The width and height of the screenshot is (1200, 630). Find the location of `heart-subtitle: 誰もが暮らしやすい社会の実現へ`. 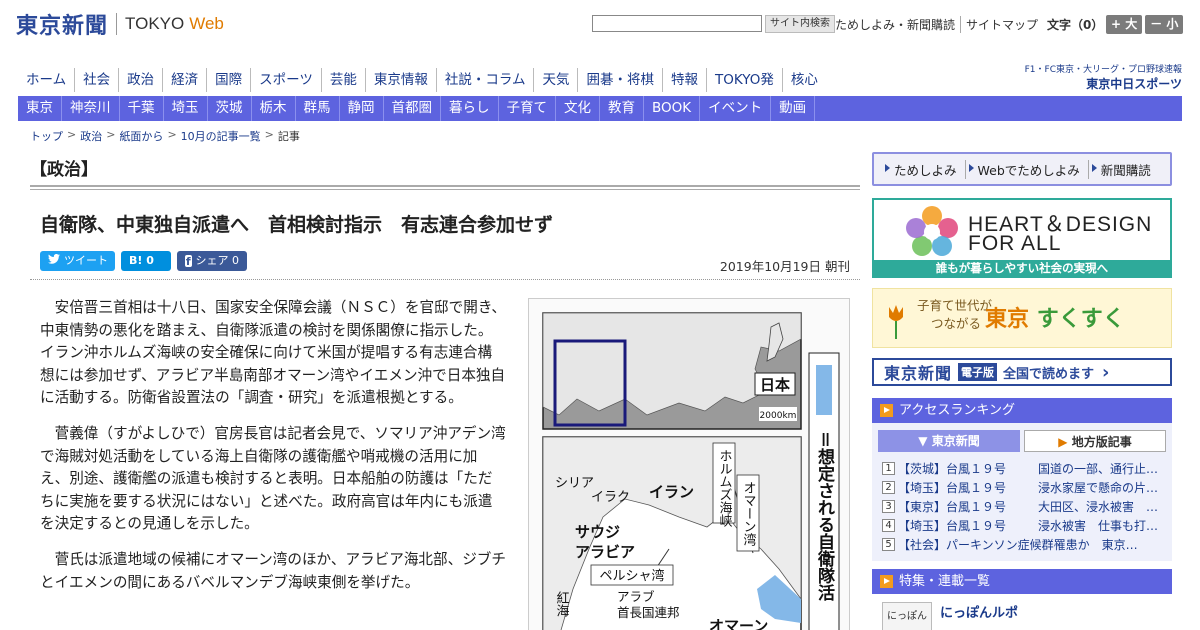

heart-subtitle: 誰もが暮らしやすい社会の実現へ is located at coordinates (1022, 268).